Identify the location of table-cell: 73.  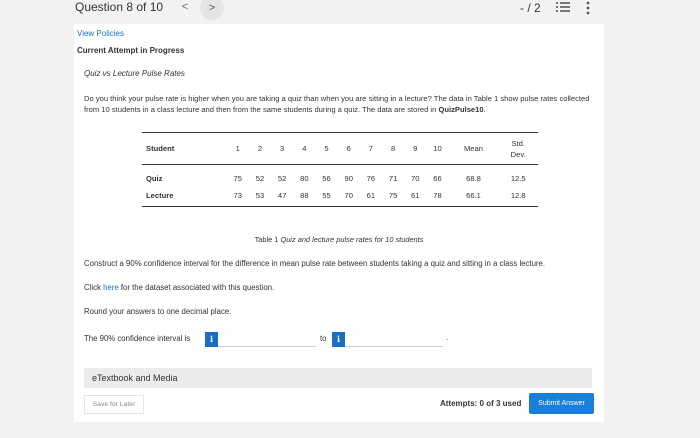
(237, 196).